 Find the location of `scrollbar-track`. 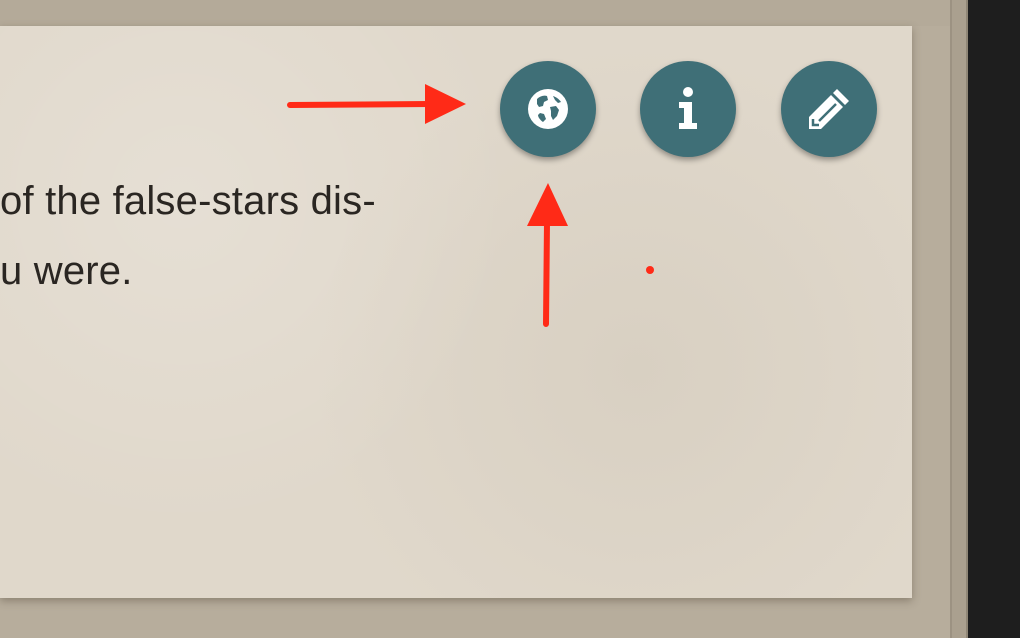

scrollbar-track is located at coordinates (959, 319).